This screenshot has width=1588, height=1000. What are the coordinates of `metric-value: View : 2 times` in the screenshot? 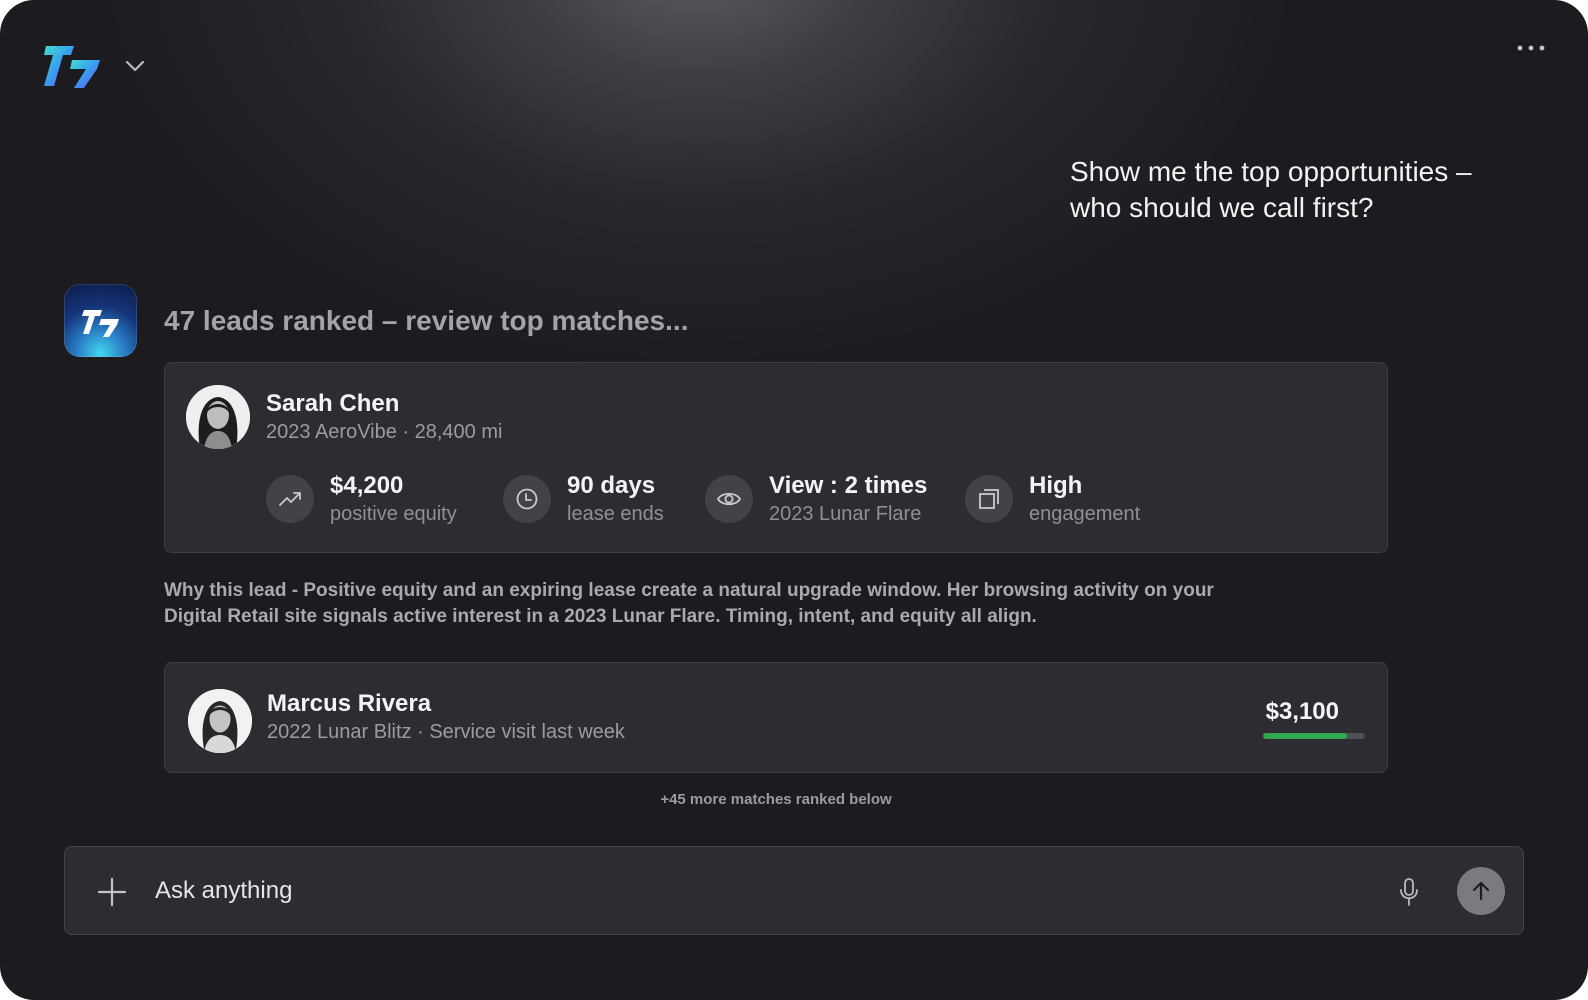 It's located at (848, 485).